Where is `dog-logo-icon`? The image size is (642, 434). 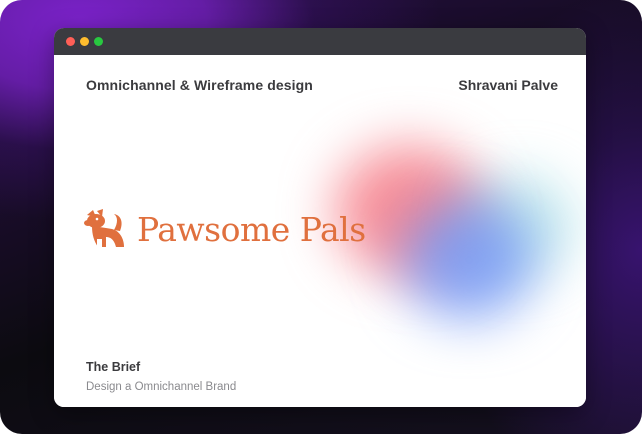 dog-logo-icon is located at coordinates (104, 228).